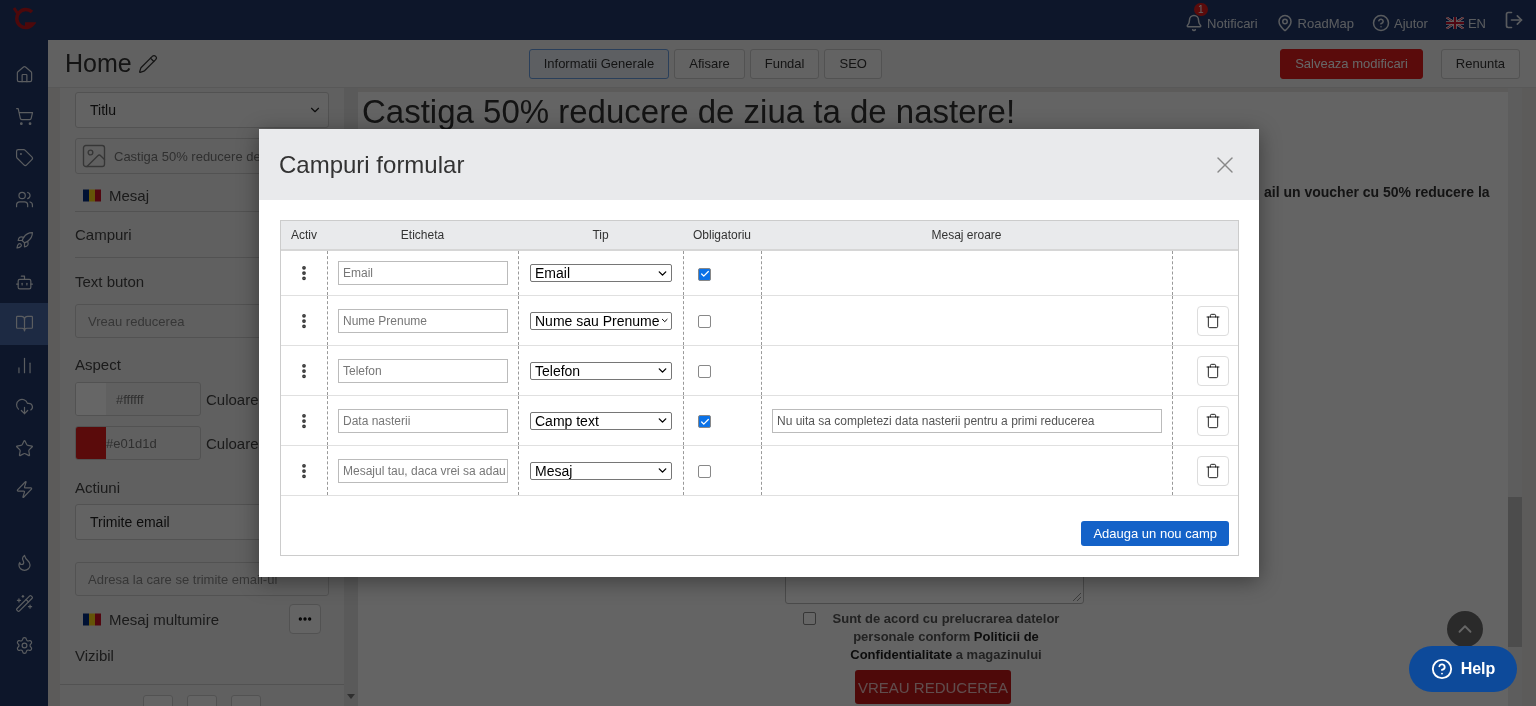  Describe the element at coordinates (1377, 192) in the screenshot. I see `preview-text: ail un voucher cu 50% reducere la` at that location.